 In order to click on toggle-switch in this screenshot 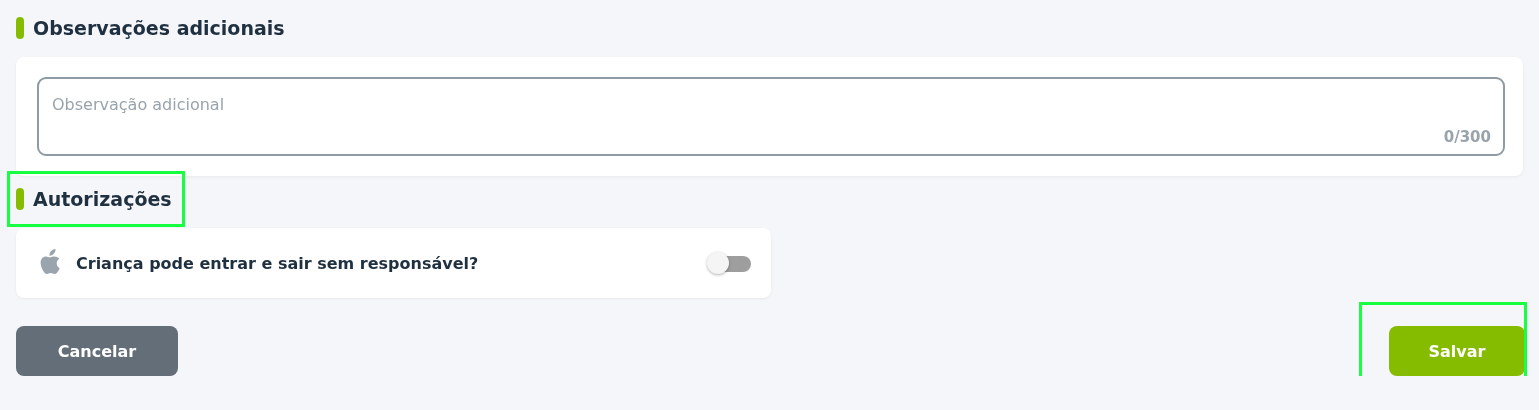, I will do `click(729, 263)`.